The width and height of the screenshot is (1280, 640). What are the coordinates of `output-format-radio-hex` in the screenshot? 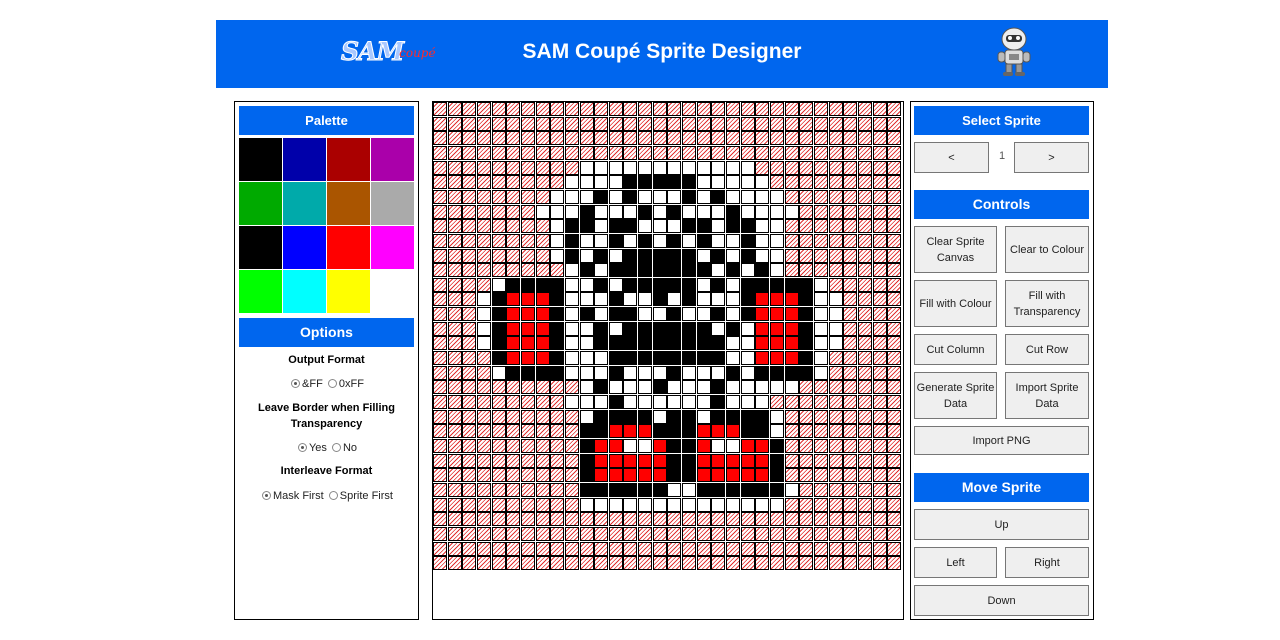 It's located at (332, 384).